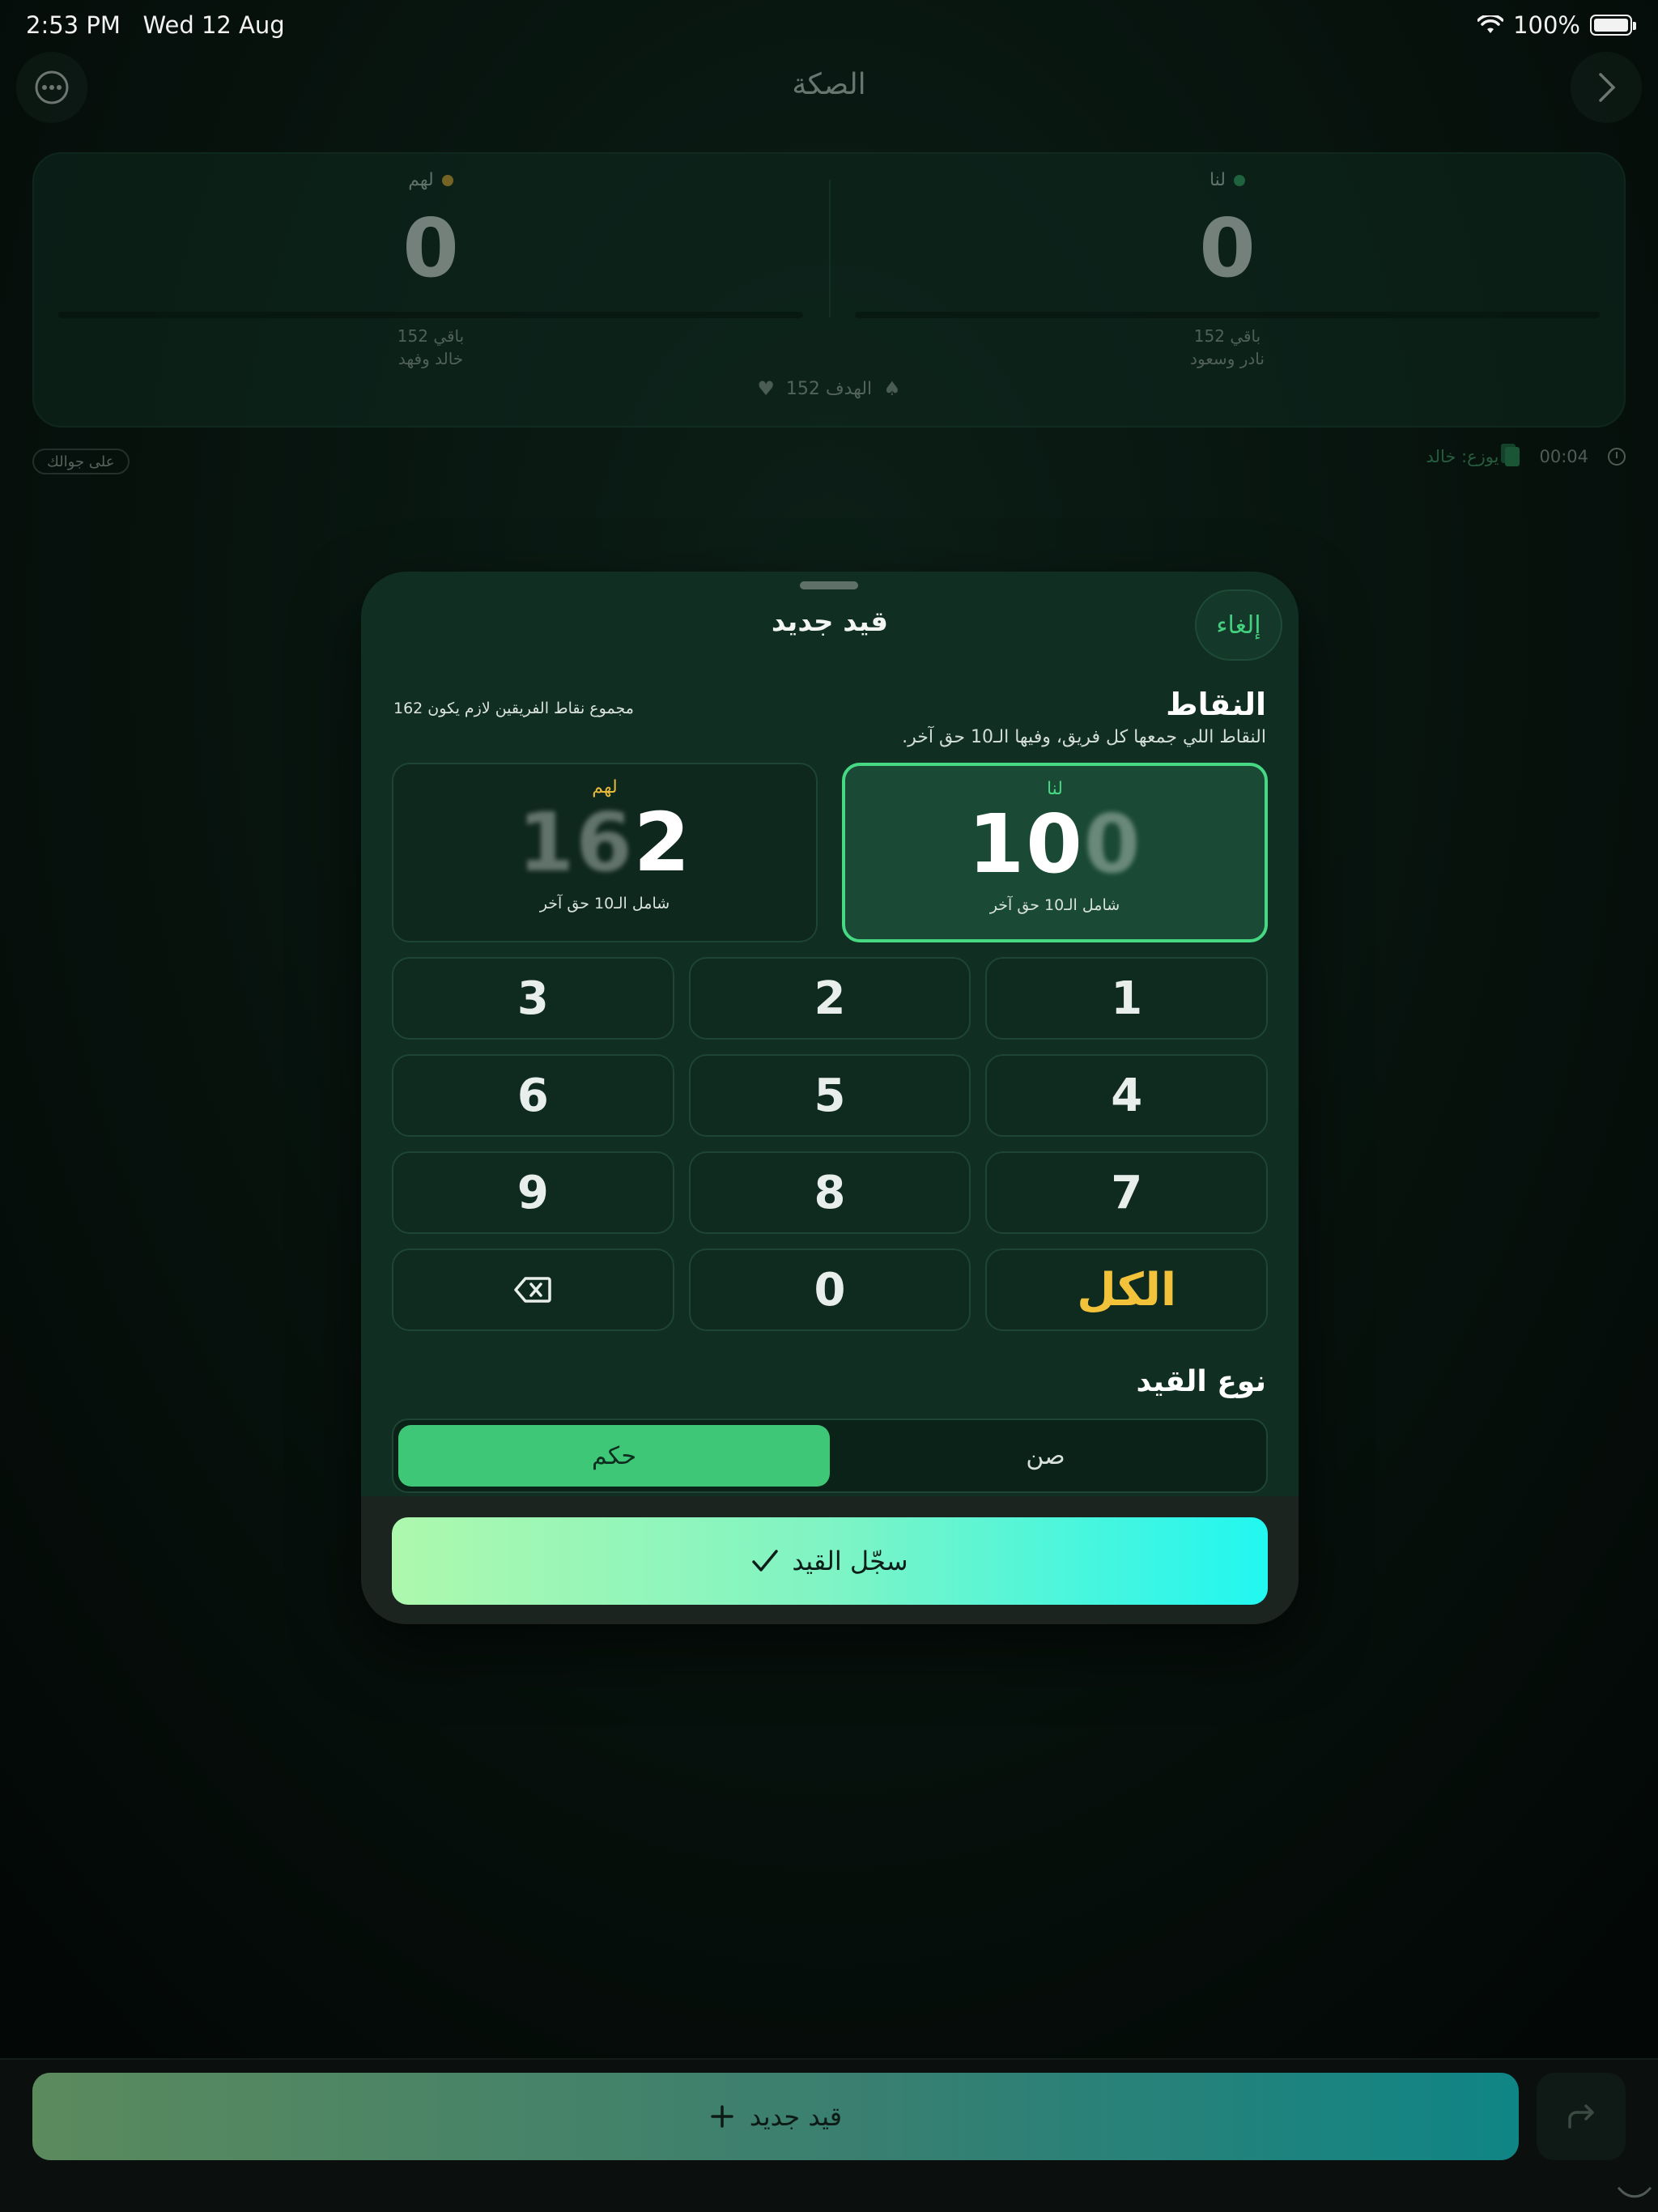  I want to click on save-entry-label: سجّل القيد, so click(850, 1561).